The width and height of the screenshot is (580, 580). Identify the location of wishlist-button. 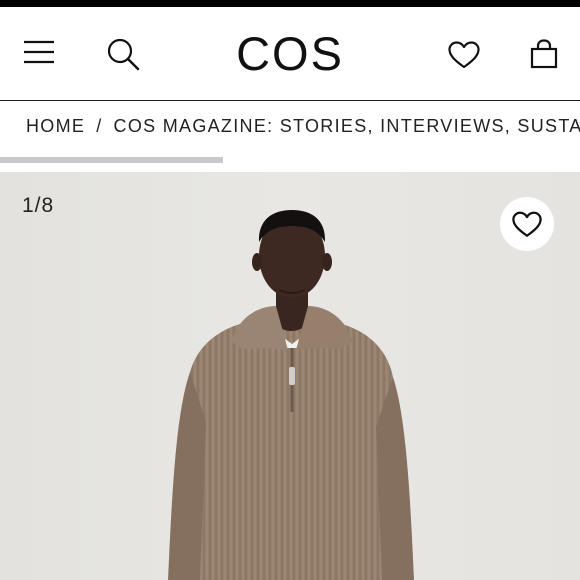
(464, 55).